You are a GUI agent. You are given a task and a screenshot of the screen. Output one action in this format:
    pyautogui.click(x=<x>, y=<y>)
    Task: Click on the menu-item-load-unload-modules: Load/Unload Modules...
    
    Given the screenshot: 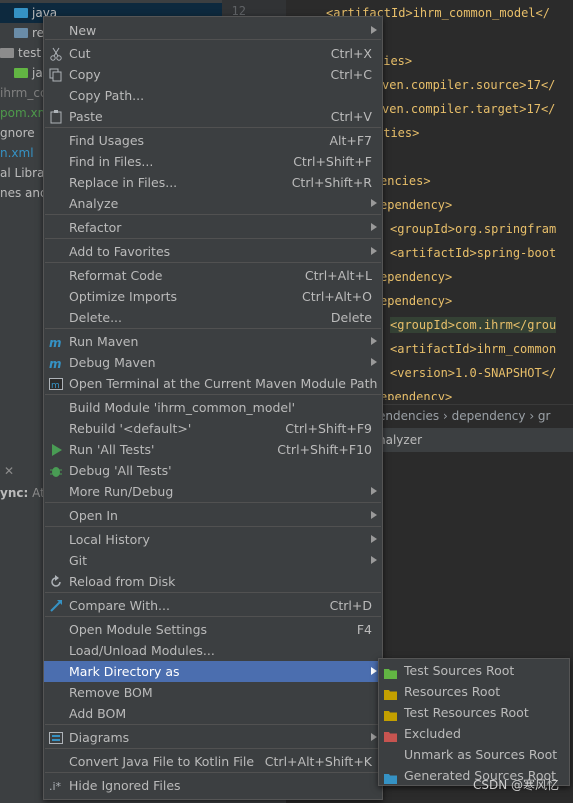 What is the action you would take?
    pyautogui.click(x=213, y=650)
    